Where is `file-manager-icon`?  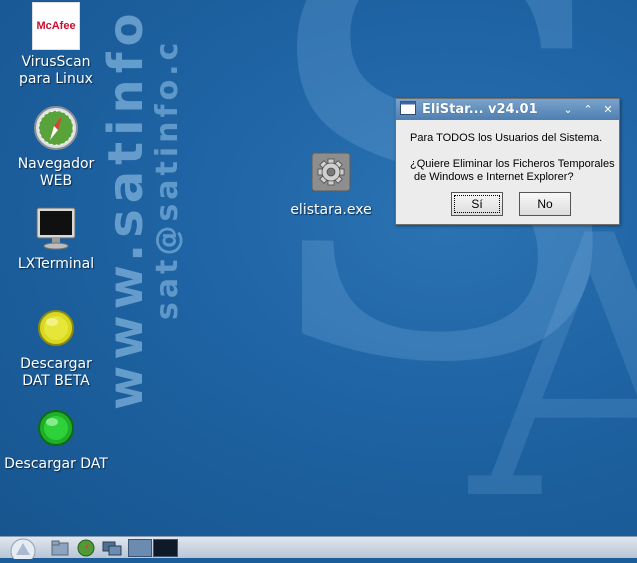
file-manager-icon is located at coordinates (60, 548).